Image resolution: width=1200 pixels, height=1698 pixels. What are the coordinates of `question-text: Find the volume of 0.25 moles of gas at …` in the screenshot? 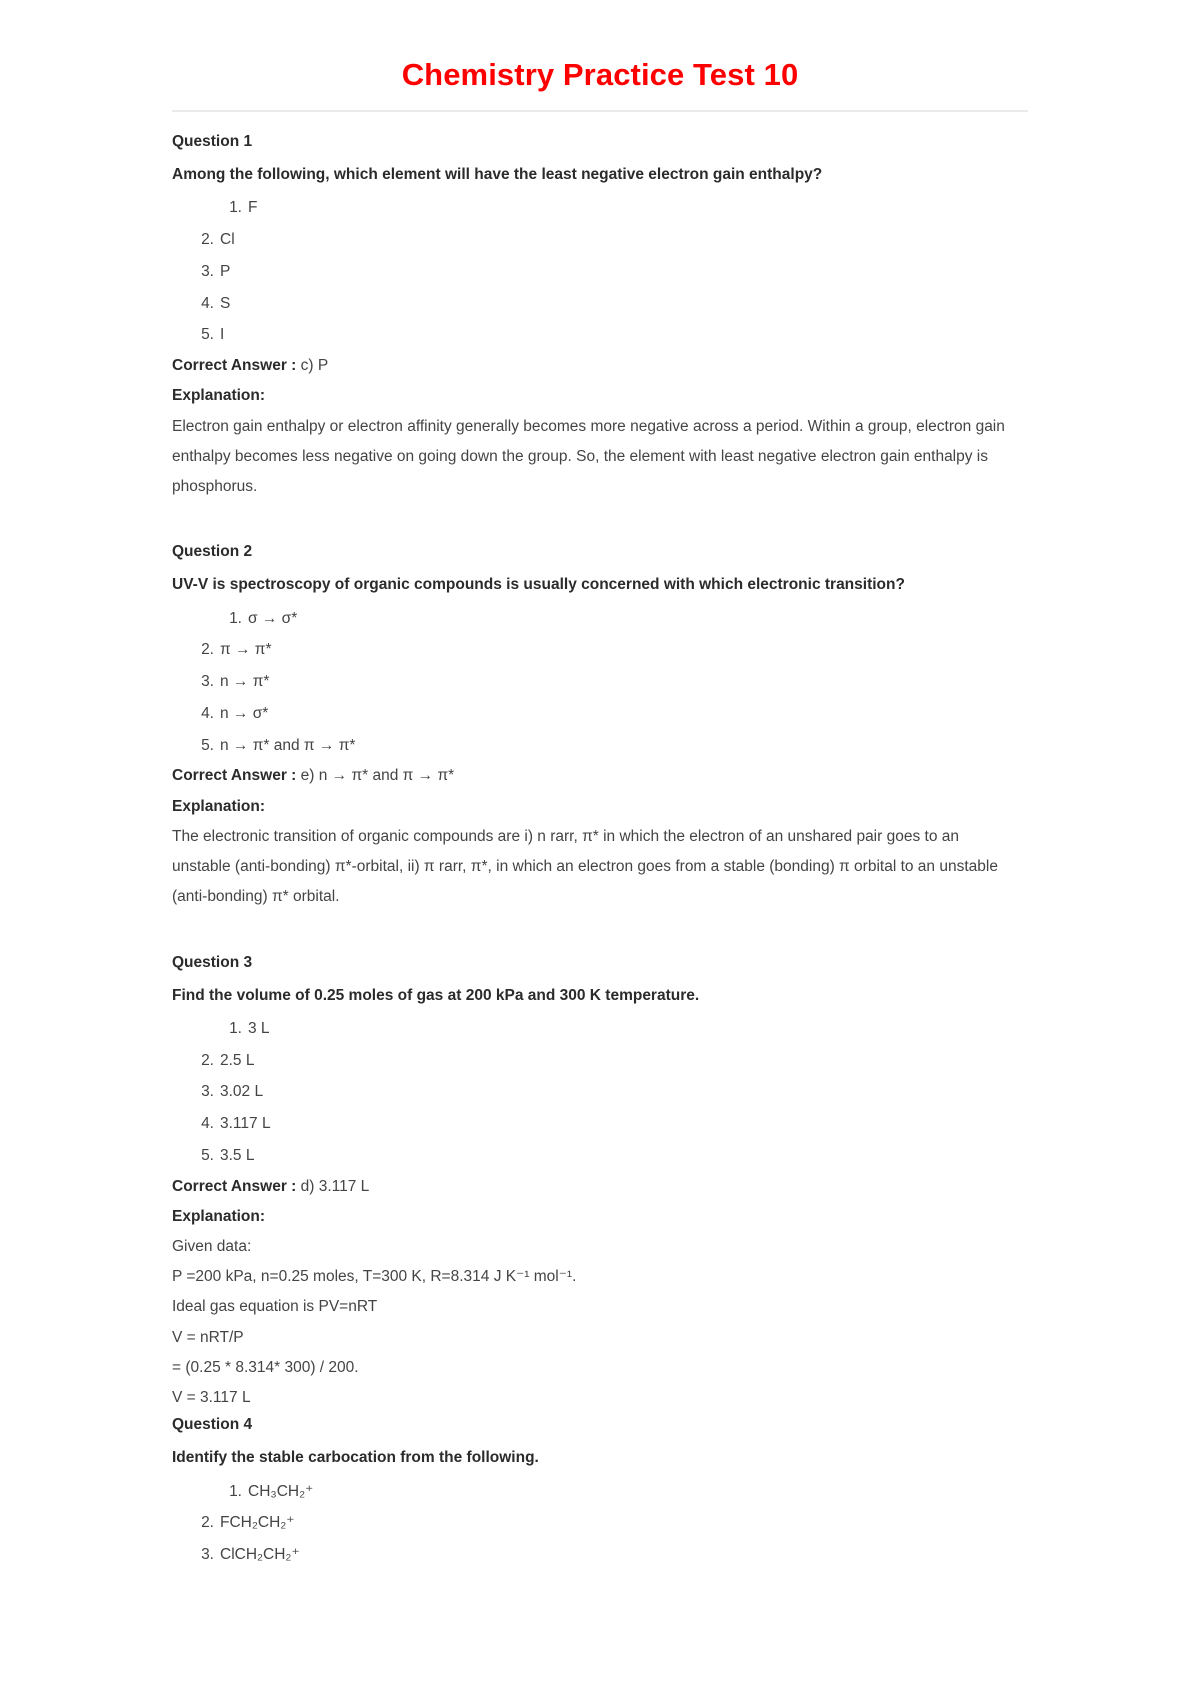 It's located at (436, 995).